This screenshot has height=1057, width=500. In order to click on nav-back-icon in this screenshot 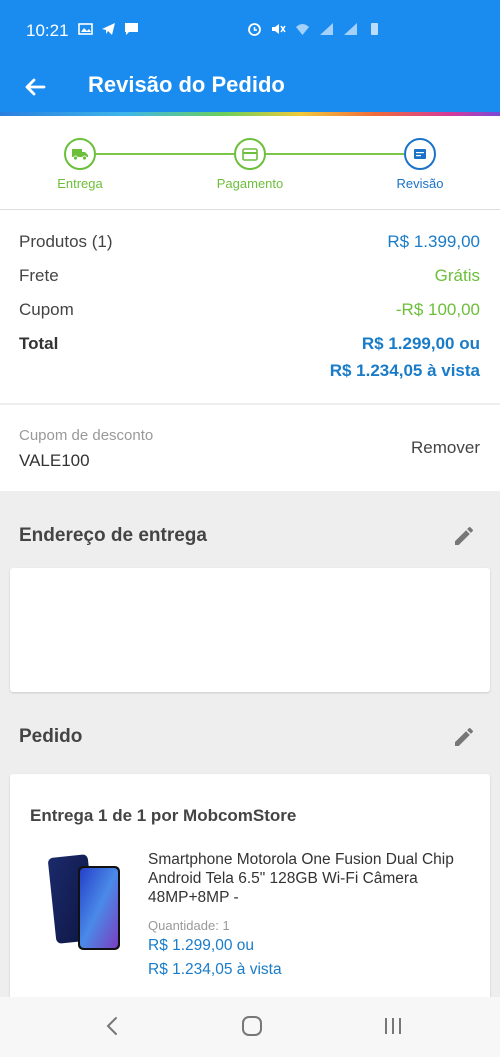, I will do `click(112, 1026)`.